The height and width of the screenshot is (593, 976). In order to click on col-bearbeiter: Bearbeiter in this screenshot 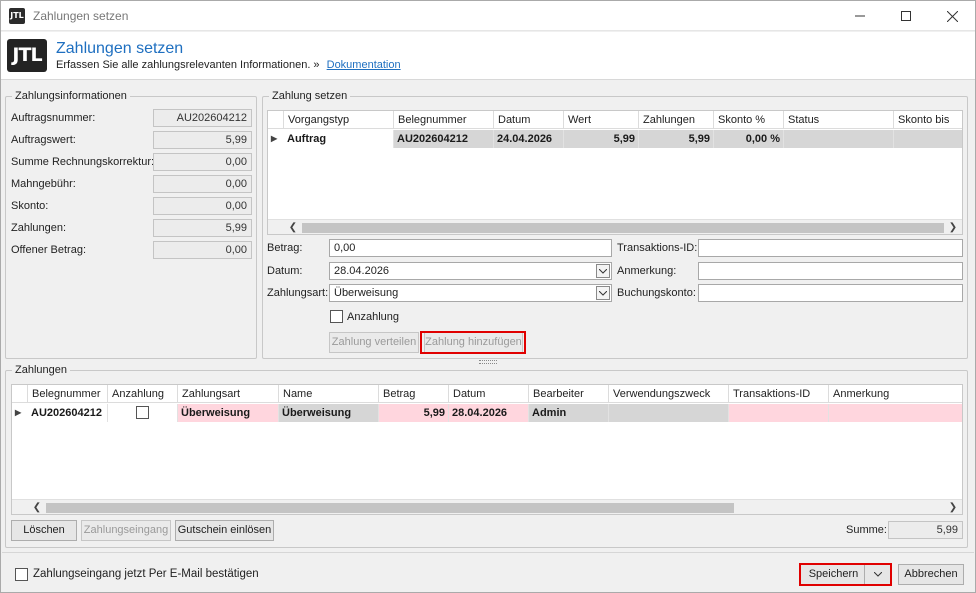, I will do `click(569, 394)`.